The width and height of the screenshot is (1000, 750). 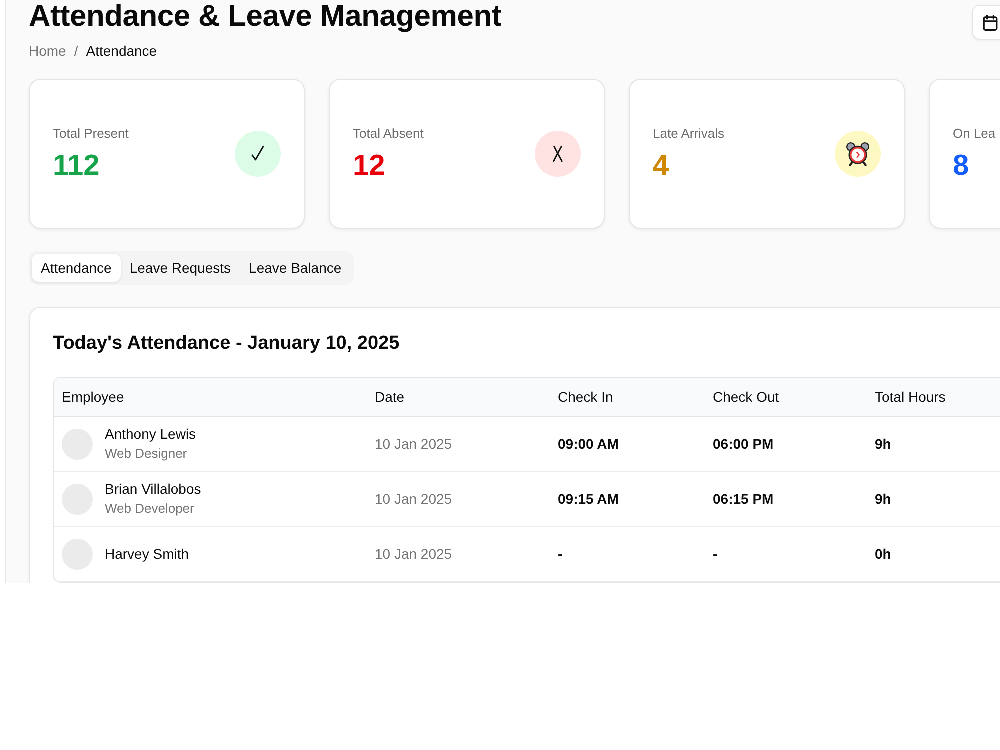 I want to click on column-header: Check Out, so click(x=786, y=397).